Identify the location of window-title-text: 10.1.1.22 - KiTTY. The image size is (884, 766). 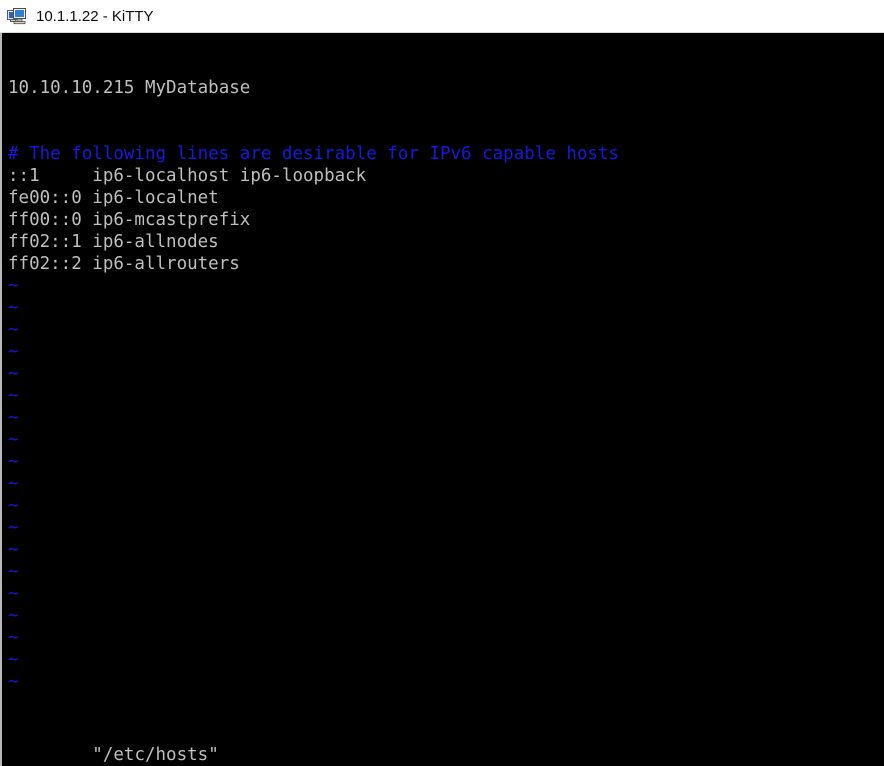
(95, 16).